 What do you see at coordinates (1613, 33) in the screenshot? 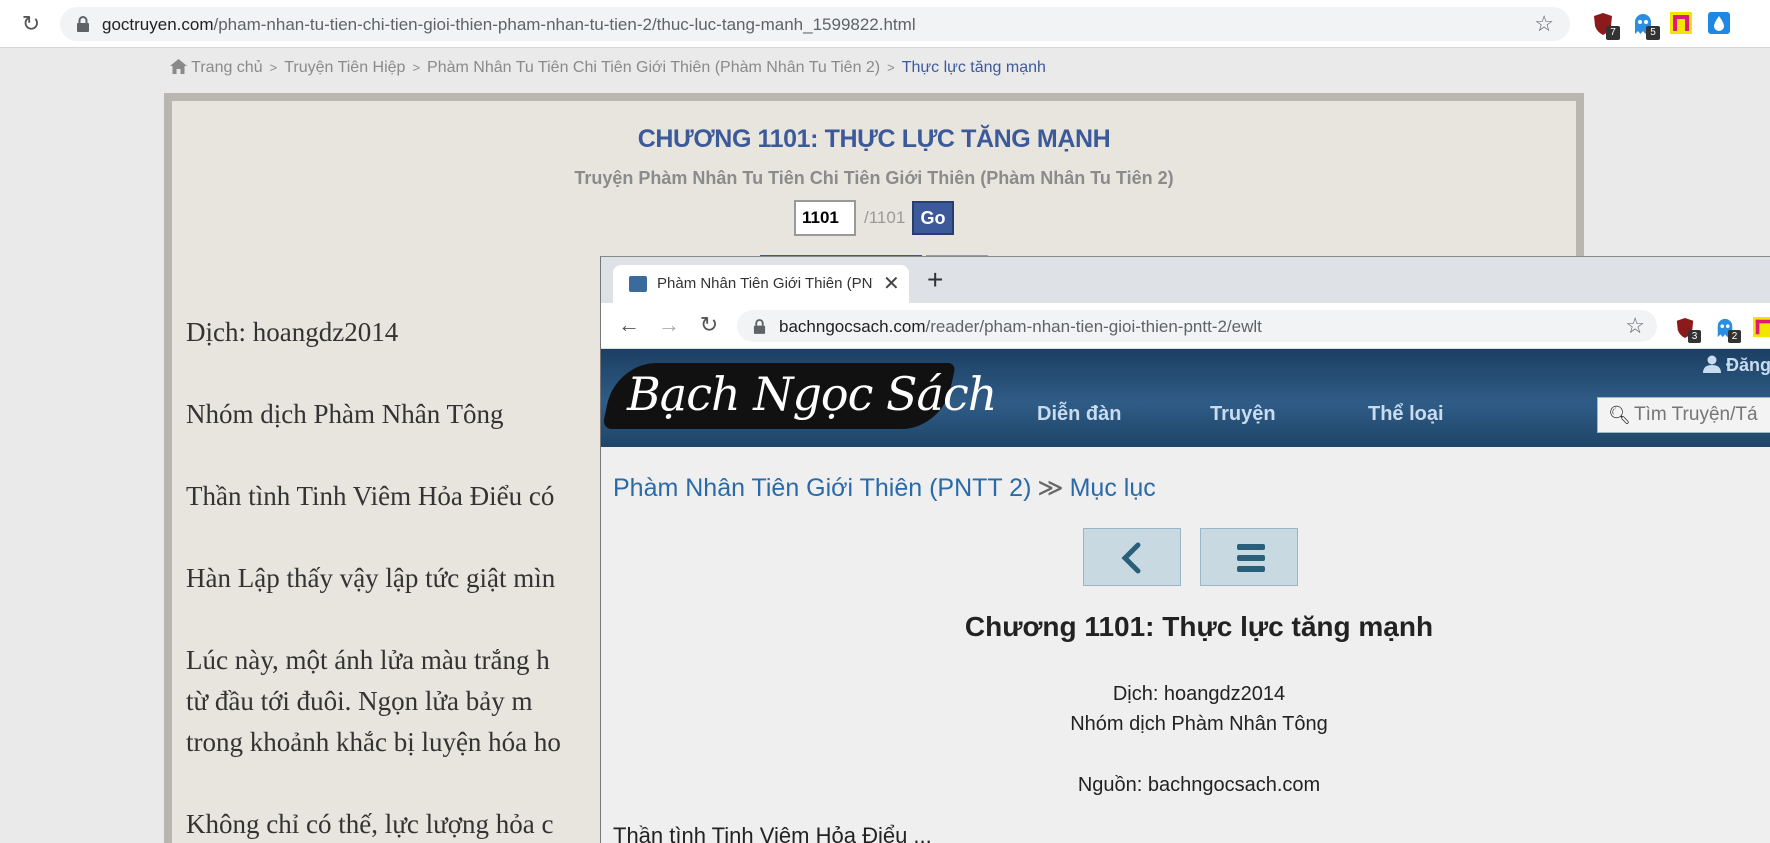
I see `extension-badge: 7` at bounding box center [1613, 33].